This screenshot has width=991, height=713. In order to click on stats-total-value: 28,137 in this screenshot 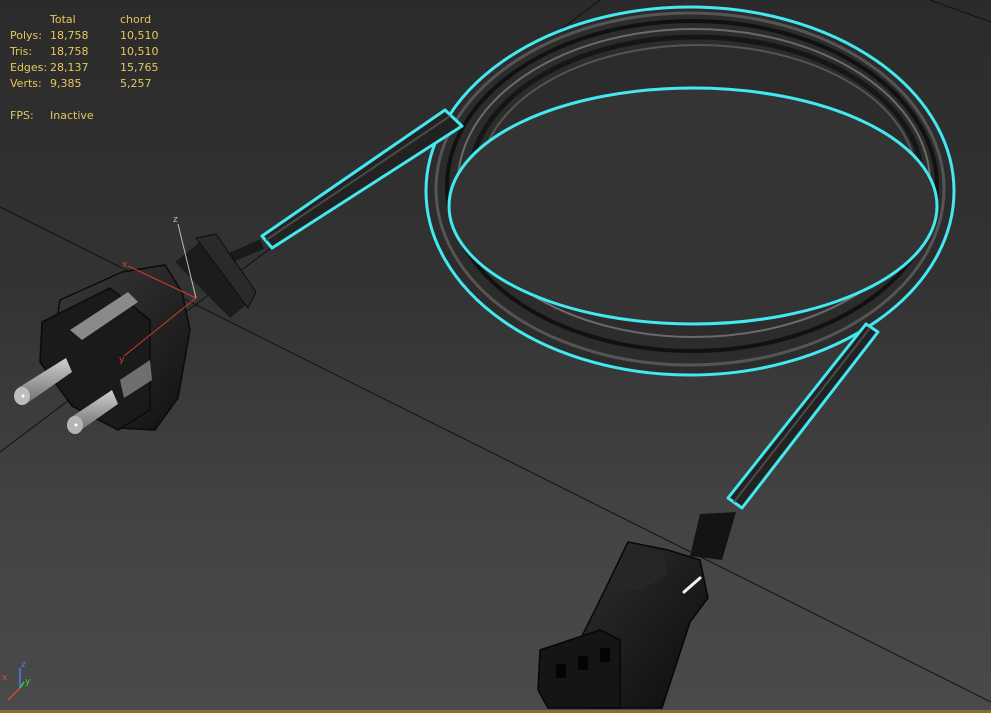, I will do `click(69, 67)`.